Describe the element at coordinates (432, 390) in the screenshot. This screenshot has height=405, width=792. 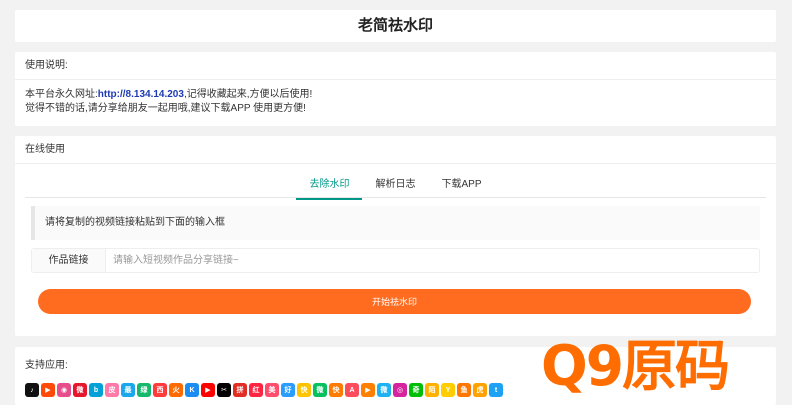
I see `momo-icon: 陌` at that location.